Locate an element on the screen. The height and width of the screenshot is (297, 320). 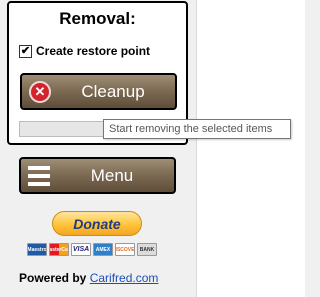
discover-card-icon: DISCOVER is located at coordinates (125, 249).